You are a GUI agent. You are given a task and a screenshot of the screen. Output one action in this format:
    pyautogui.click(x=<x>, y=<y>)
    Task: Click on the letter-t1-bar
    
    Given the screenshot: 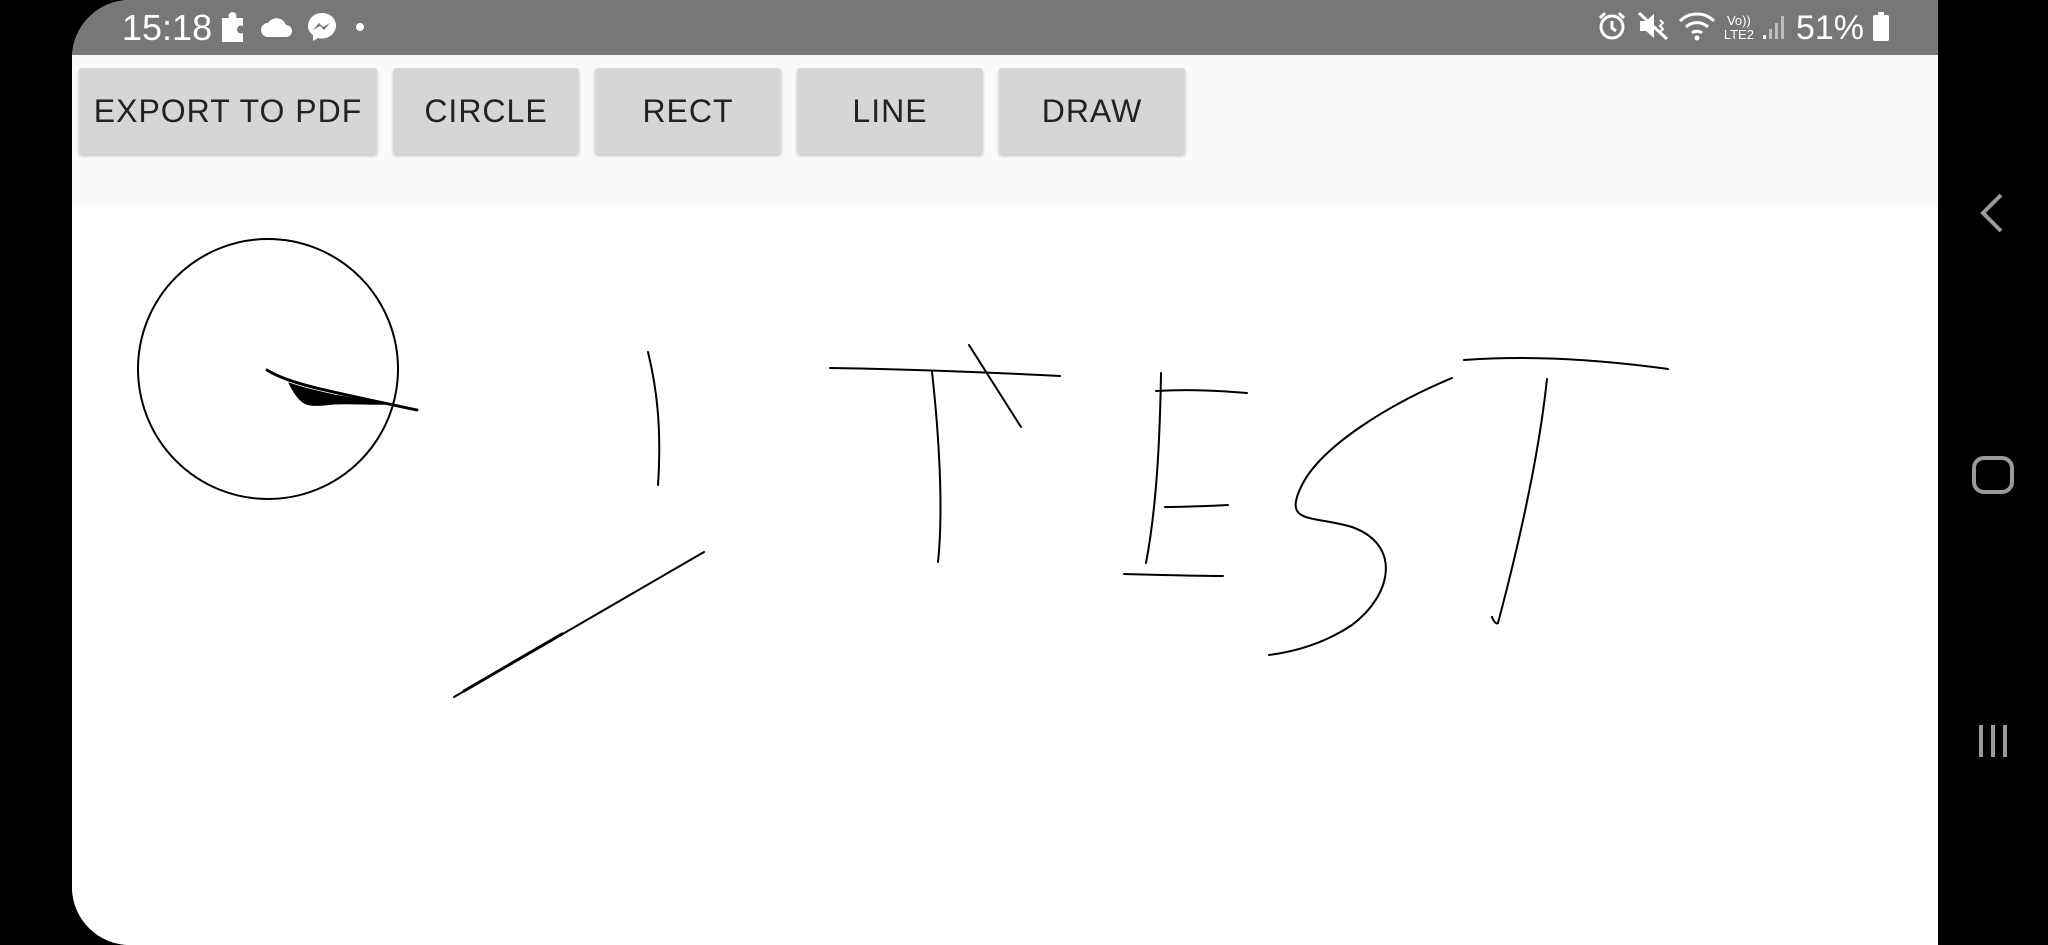 What is the action you would take?
    pyautogui.click(x=945, y=372)
    